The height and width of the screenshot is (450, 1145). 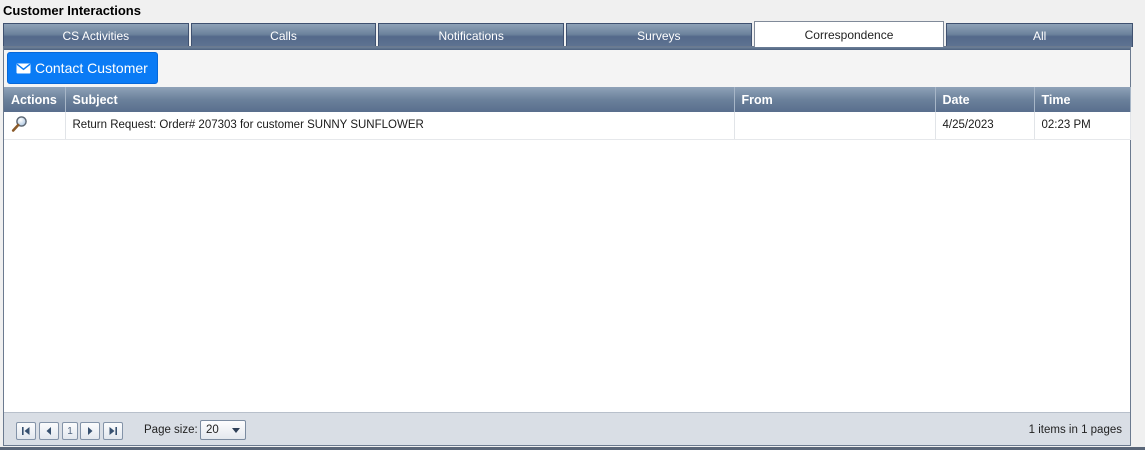 I want to click on pager: 1 Page size: 20 1 items in 1 pages, so click(x=567, y=428).